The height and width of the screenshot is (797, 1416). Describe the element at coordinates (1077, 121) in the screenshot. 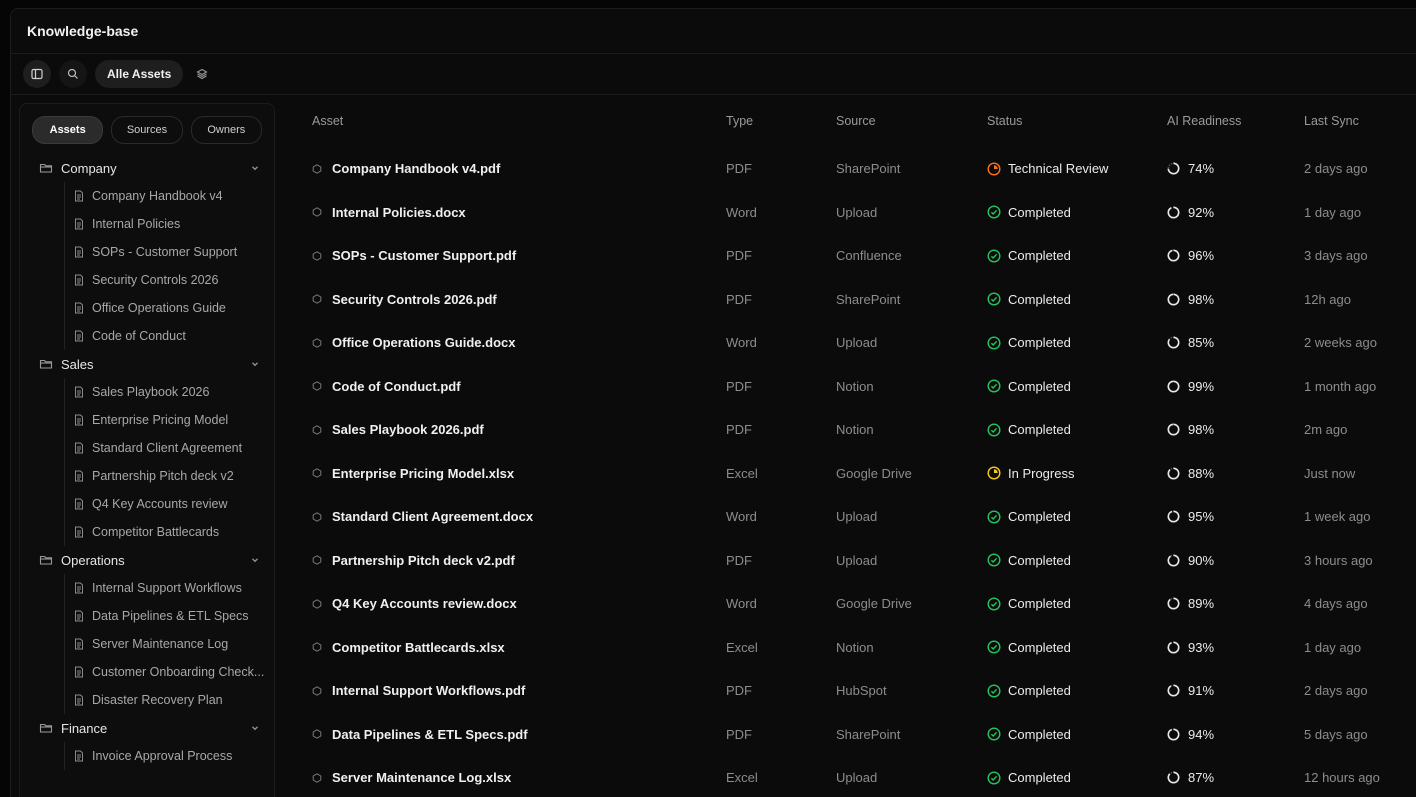

I see `column-header-status: Status` at that location.